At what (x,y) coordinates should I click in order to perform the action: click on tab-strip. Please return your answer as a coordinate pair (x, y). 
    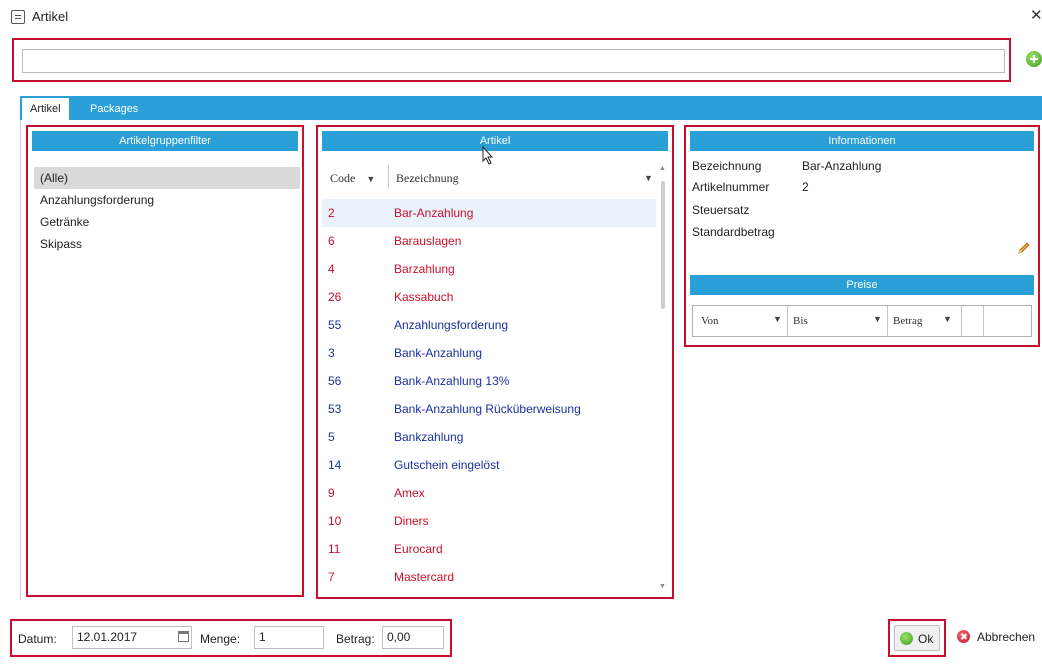
    Looking at the image, I should click on (531, 108).